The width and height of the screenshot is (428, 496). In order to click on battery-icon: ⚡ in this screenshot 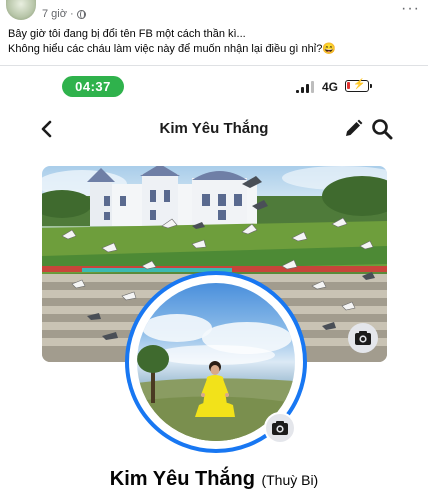, I will do `click(358, 85)`.